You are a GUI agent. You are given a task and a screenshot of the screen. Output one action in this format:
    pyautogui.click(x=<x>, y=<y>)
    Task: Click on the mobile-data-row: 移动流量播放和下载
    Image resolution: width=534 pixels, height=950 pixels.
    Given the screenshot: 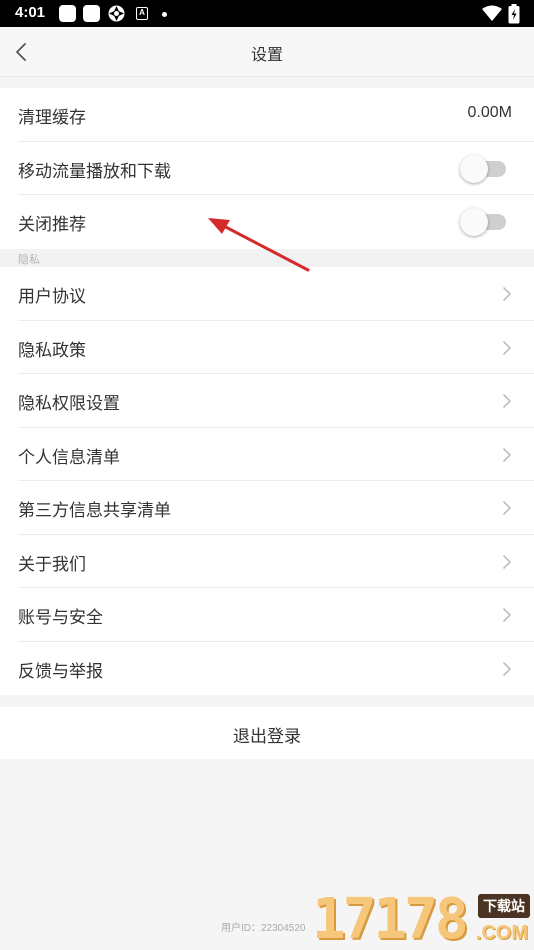 What is the action you would take?
    pyautogui.click(x=267, y=168)
    